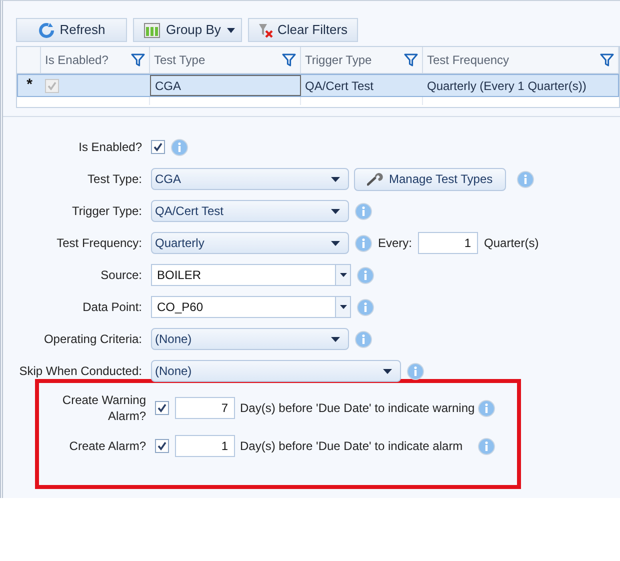 This screenshot has width=620, height=561. I want to click on every-label: Every:, so click(395, 243).